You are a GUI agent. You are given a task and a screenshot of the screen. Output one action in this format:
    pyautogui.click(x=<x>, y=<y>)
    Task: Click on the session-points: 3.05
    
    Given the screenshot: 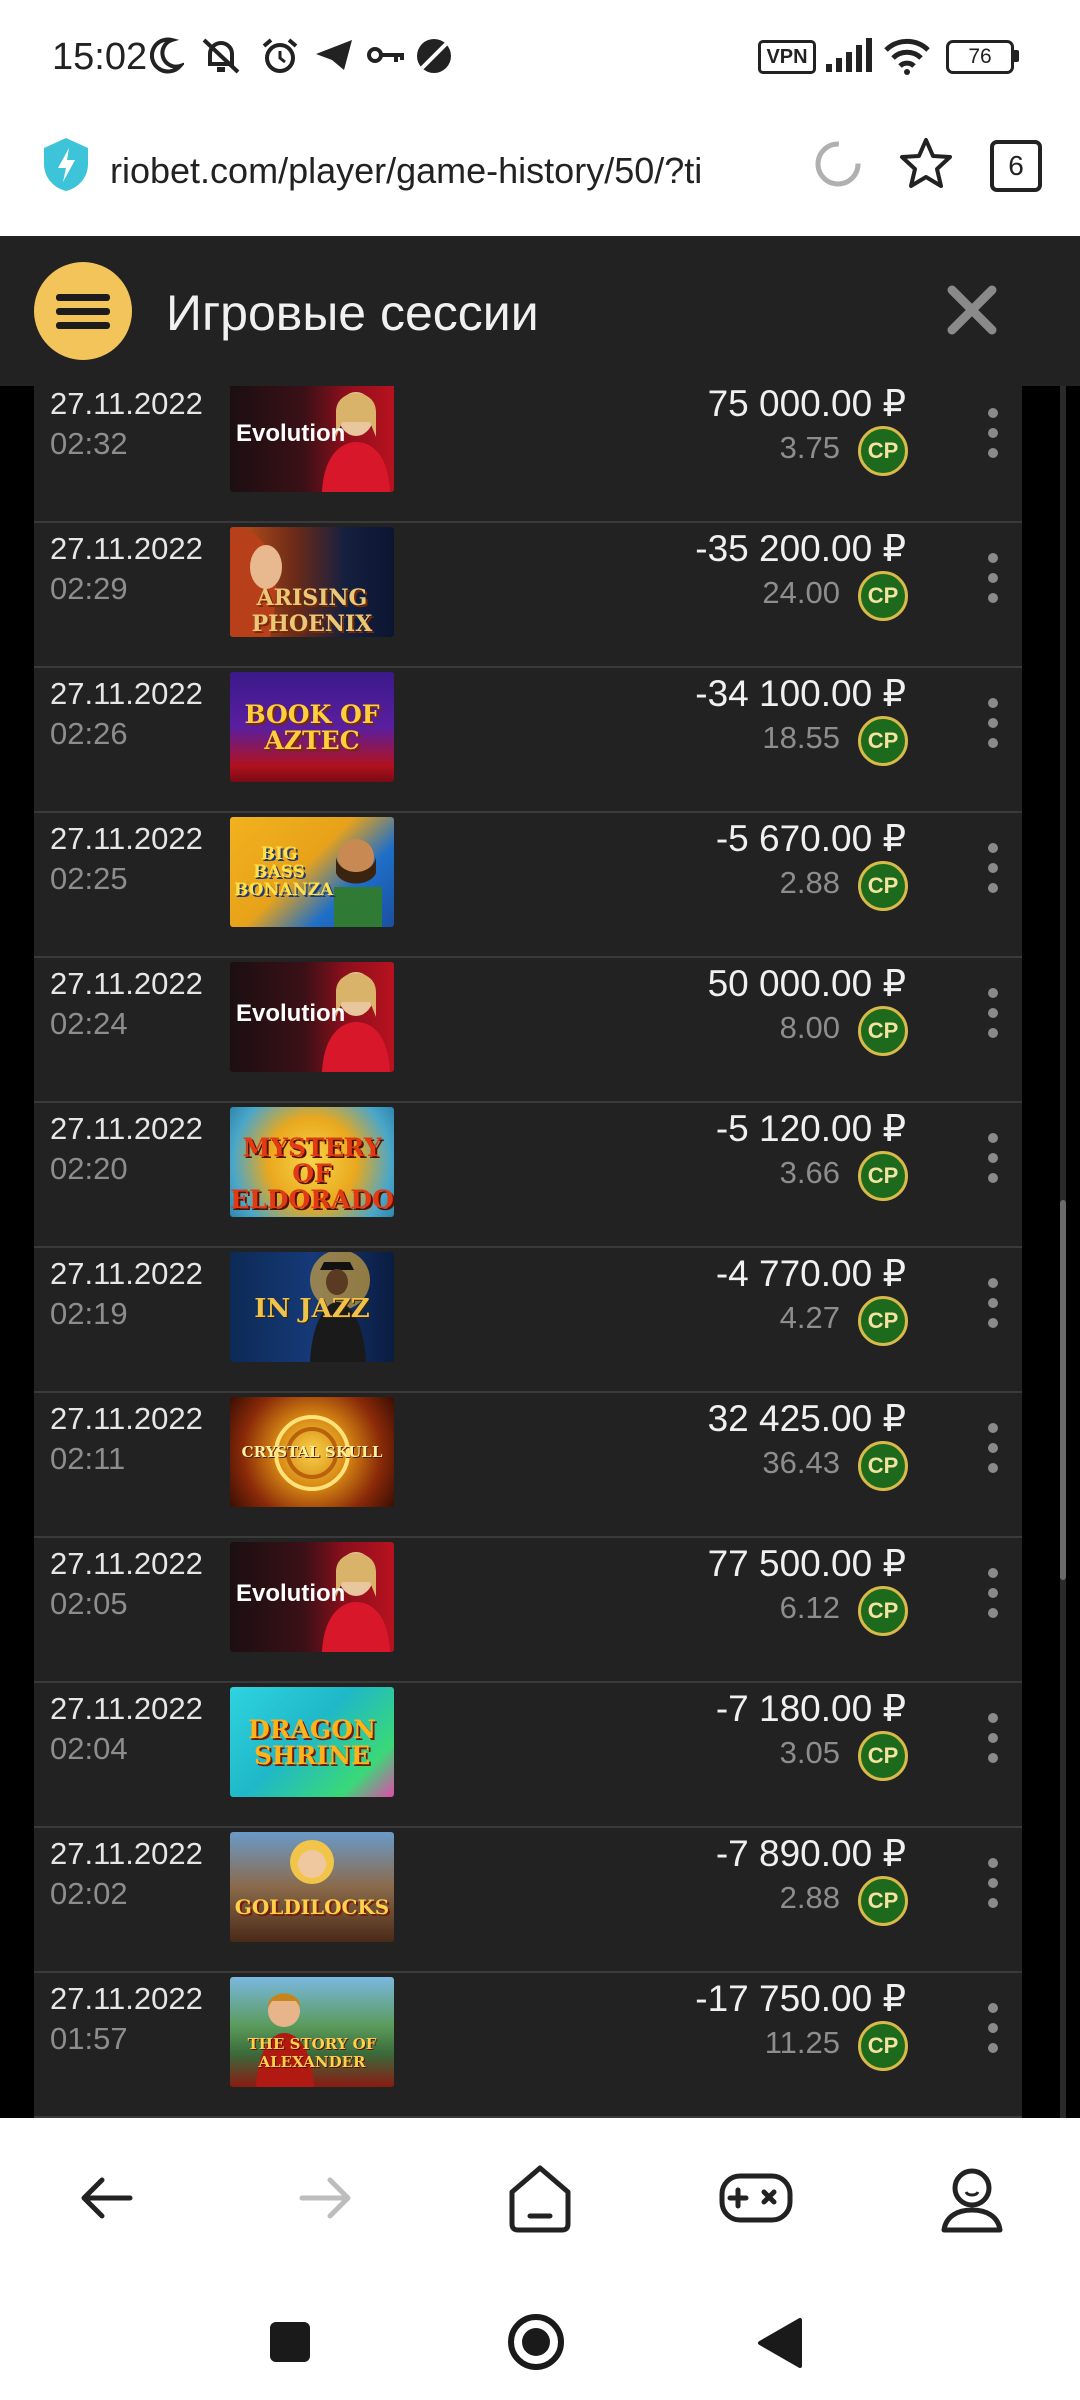 What is the action you would take?
    pyautogui.click(x=809, y=1752)
    